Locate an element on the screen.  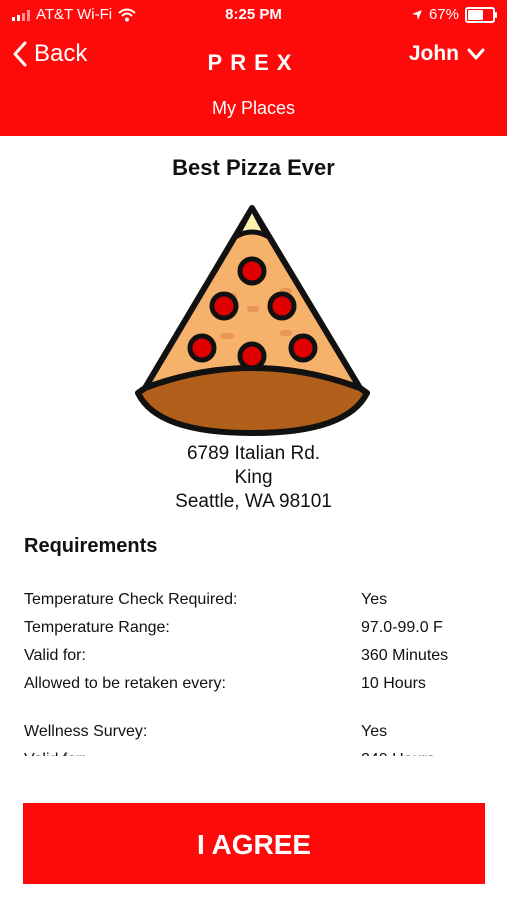
status-bar: AT&T Wi-Fi 8:25 PM 67% is located at coordinates (253, 16).